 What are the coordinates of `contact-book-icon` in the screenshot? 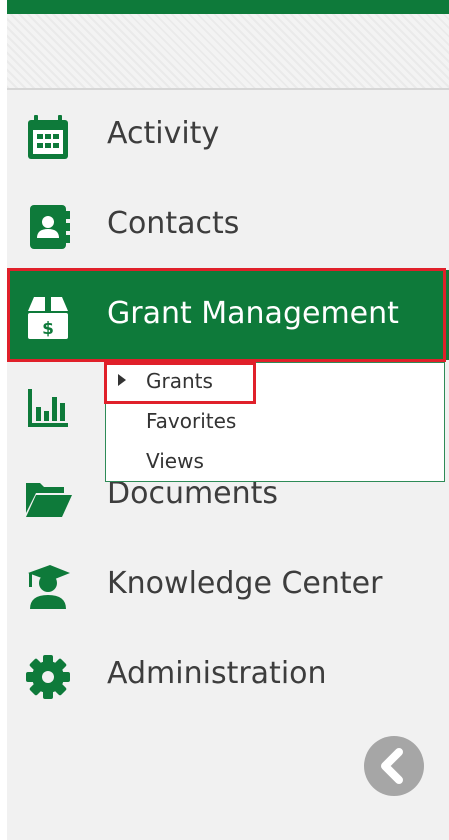 It's located at (48, 227).